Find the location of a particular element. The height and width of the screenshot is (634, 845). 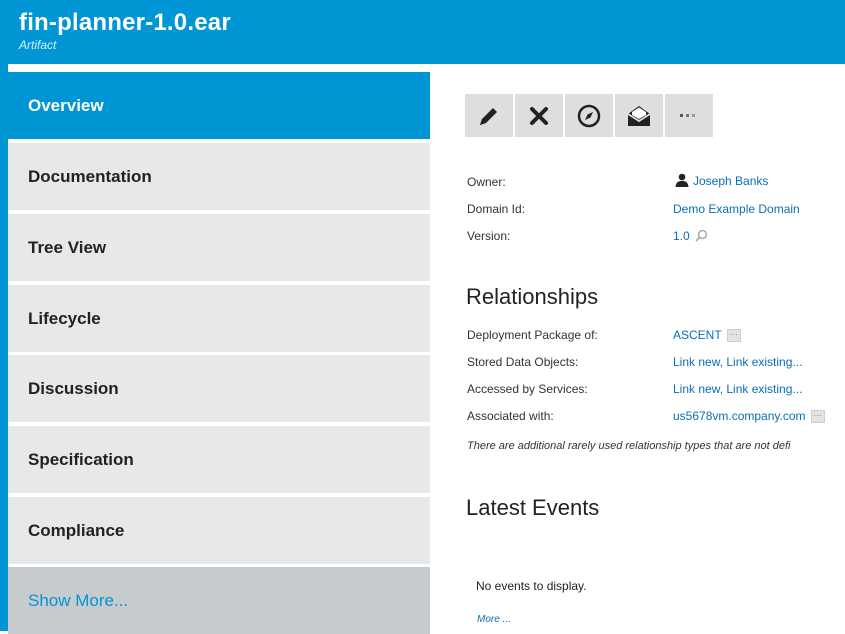

page-subtitle: Artifact is located at coordinates (38, 45).